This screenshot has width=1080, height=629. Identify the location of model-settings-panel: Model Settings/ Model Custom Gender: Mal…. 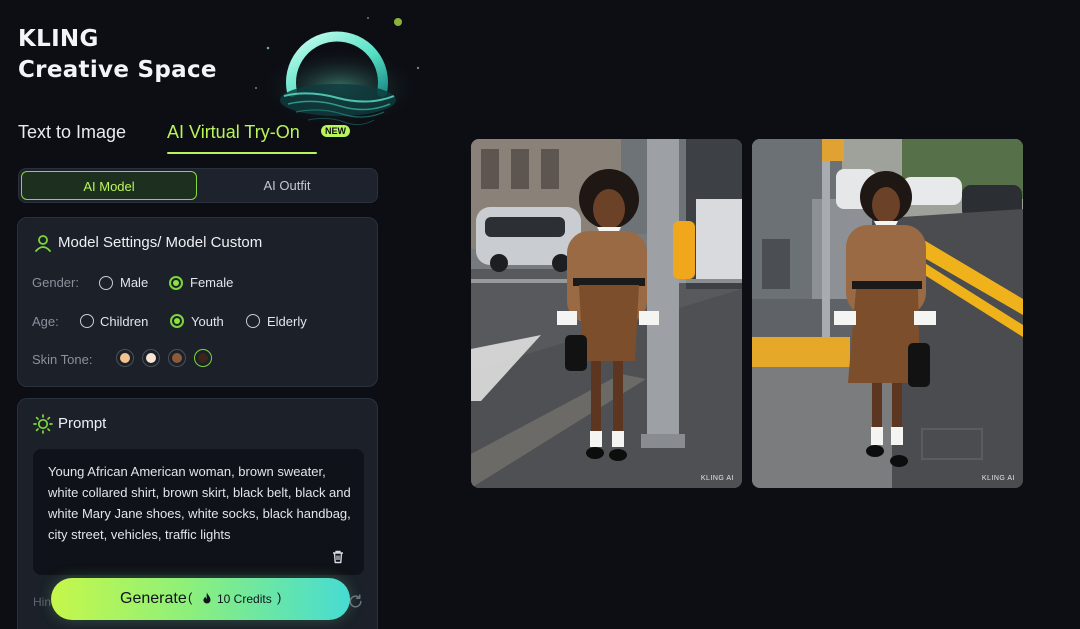
(197, 302).